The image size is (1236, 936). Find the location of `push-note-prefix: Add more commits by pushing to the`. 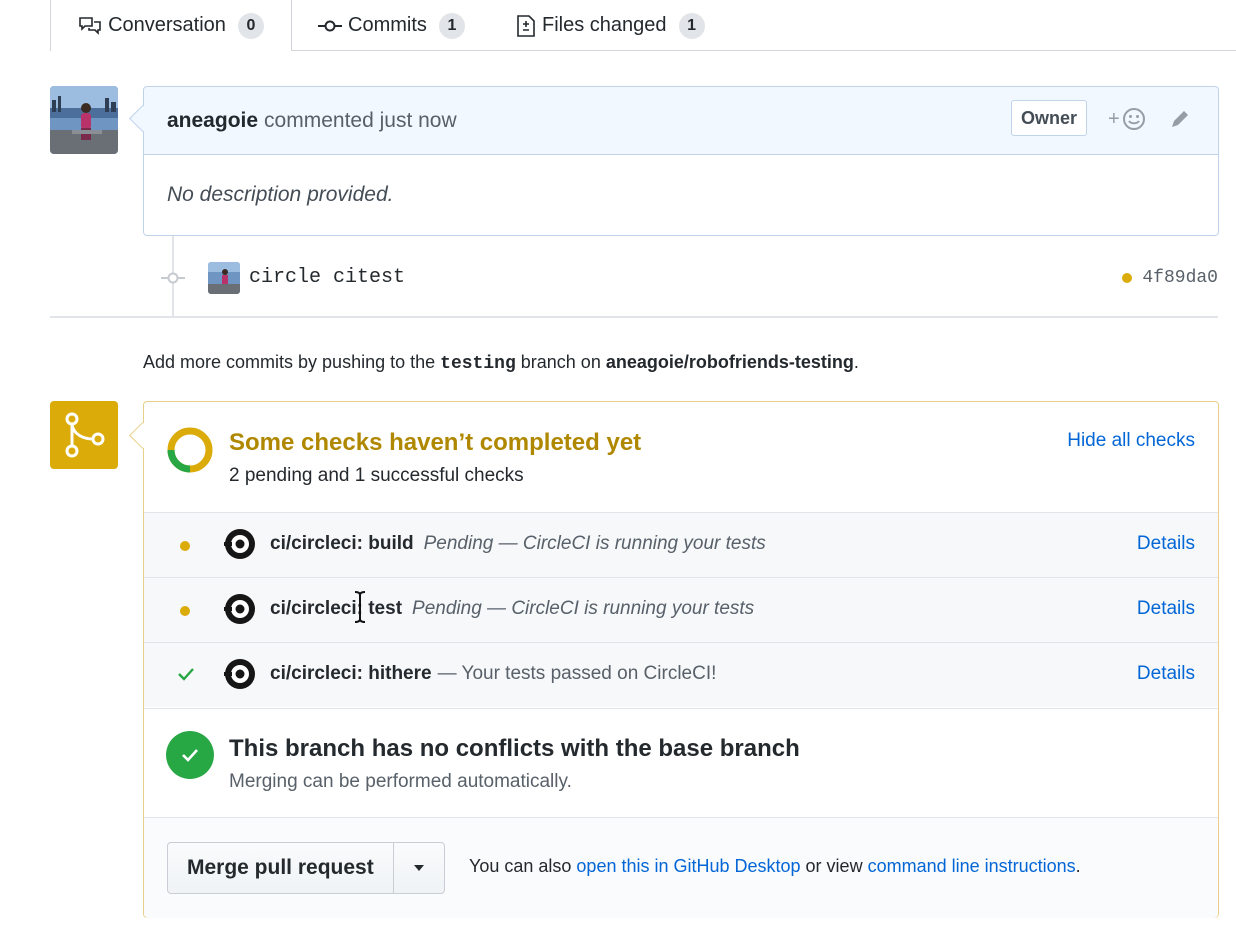

push-note-prefix: Add more commits by pushing to the is located at coordinates (292, 362).